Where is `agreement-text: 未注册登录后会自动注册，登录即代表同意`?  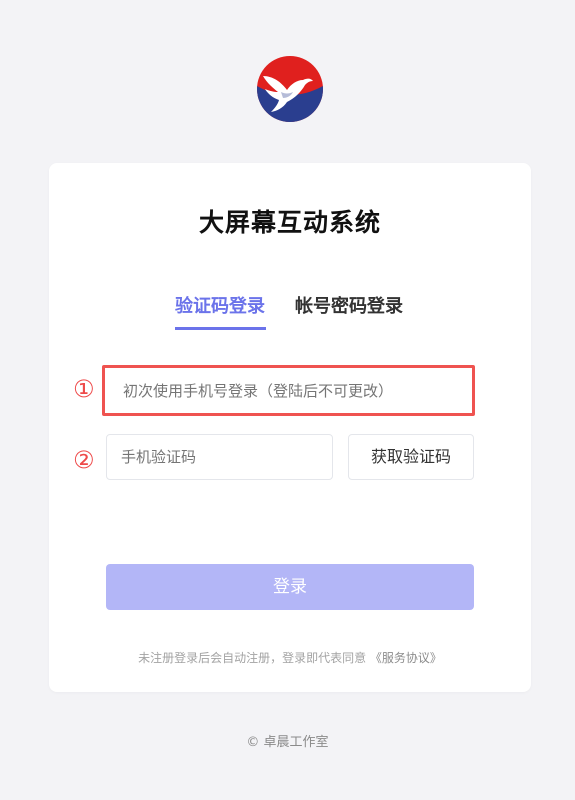 agreement-text: 未注册登录后会自动注册，登录即代表同意 is located at coordinates (252, 658).